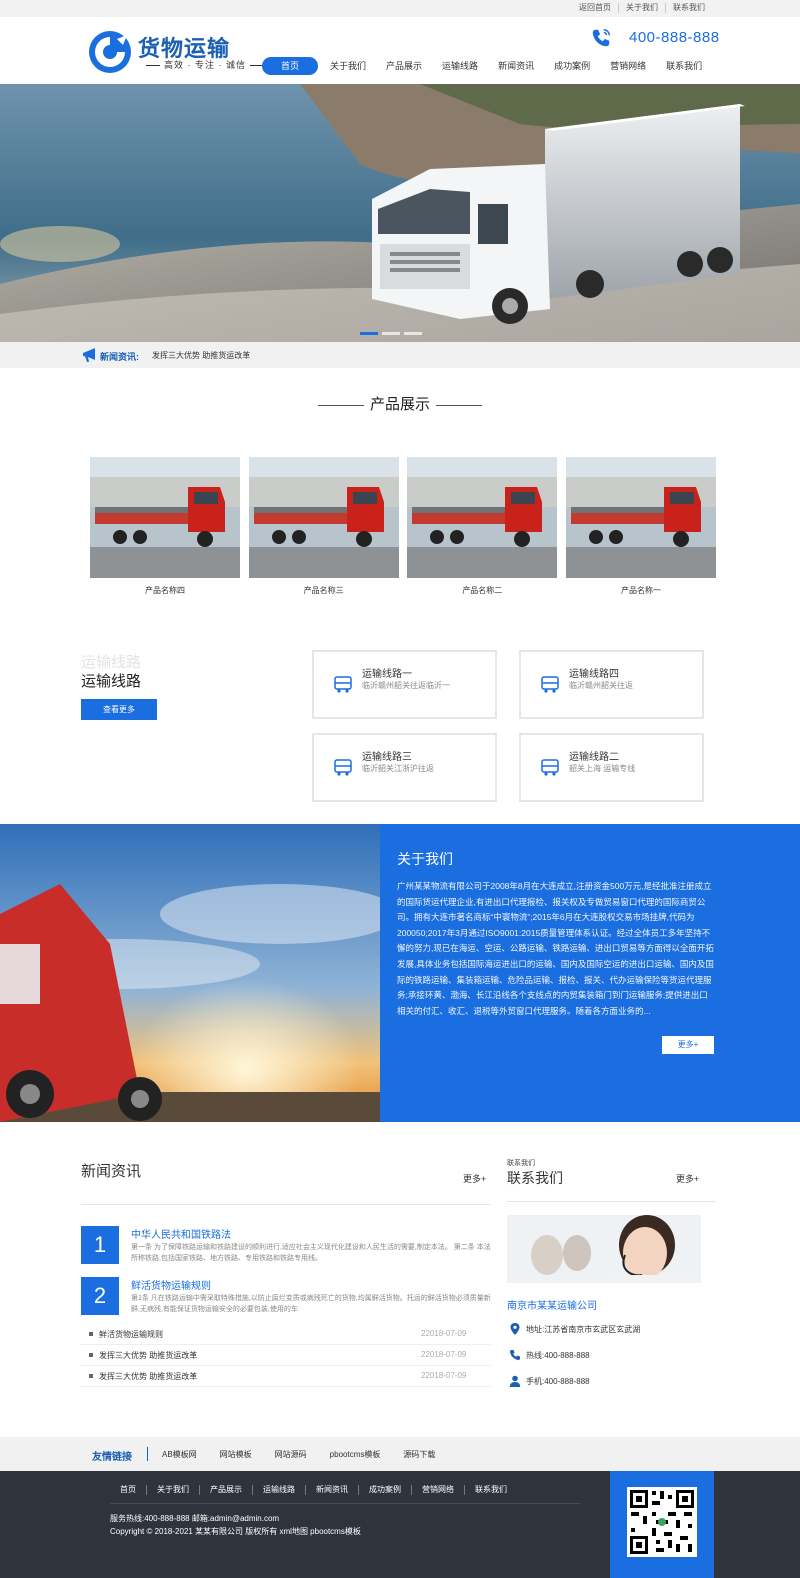  Describe the element at coordinates (549, 1355) in the screenshot. I see `contact-hotline: 热线:400-888-888` at that location.